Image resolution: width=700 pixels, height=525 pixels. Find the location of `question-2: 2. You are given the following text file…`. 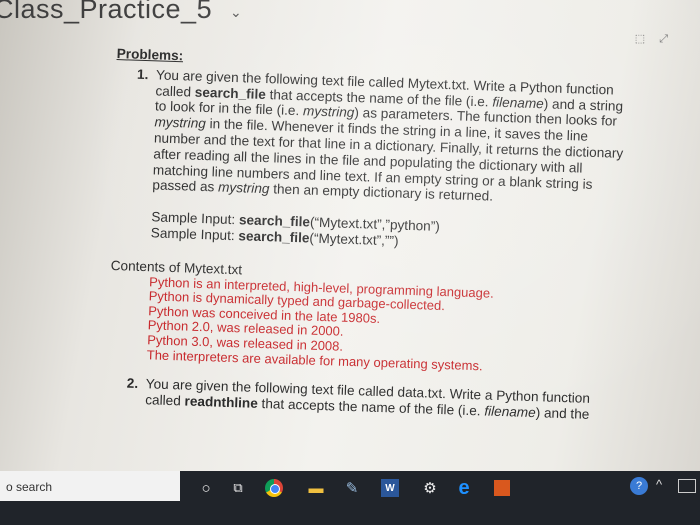

question-2: 2. You are given the following text file… is located at coordinates (363, 399).